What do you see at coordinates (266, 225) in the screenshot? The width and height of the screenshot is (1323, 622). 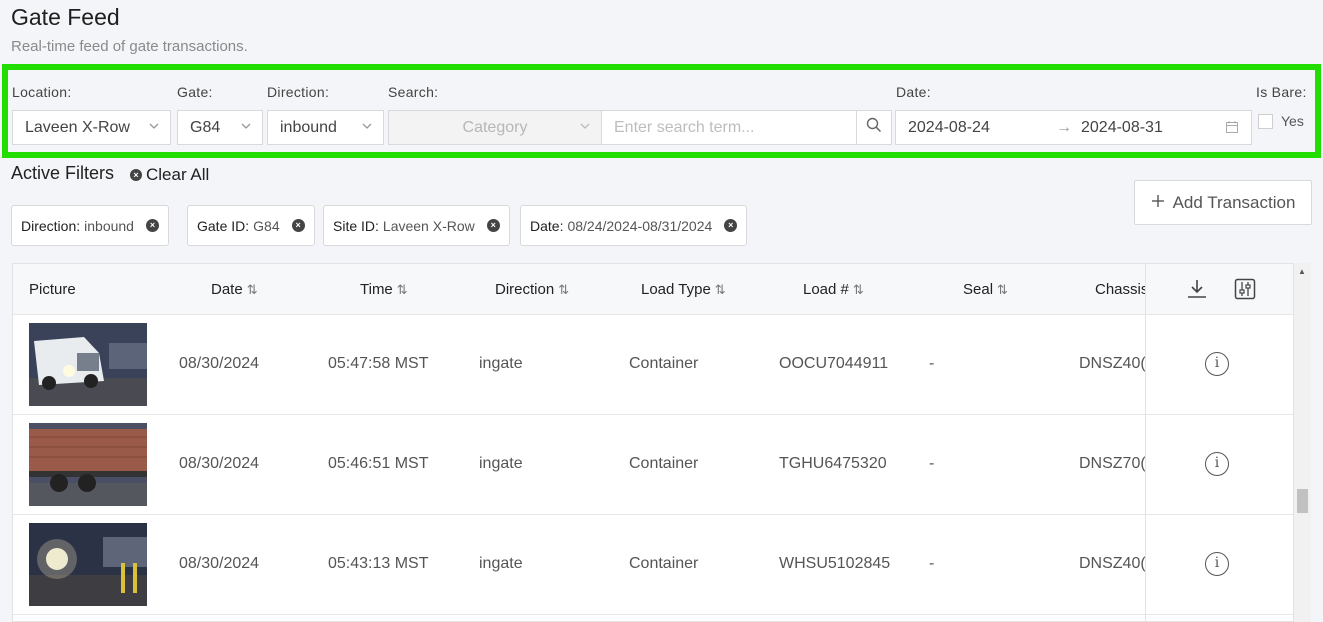 I see `chip-value: G84` at bounding box center [266, 225].